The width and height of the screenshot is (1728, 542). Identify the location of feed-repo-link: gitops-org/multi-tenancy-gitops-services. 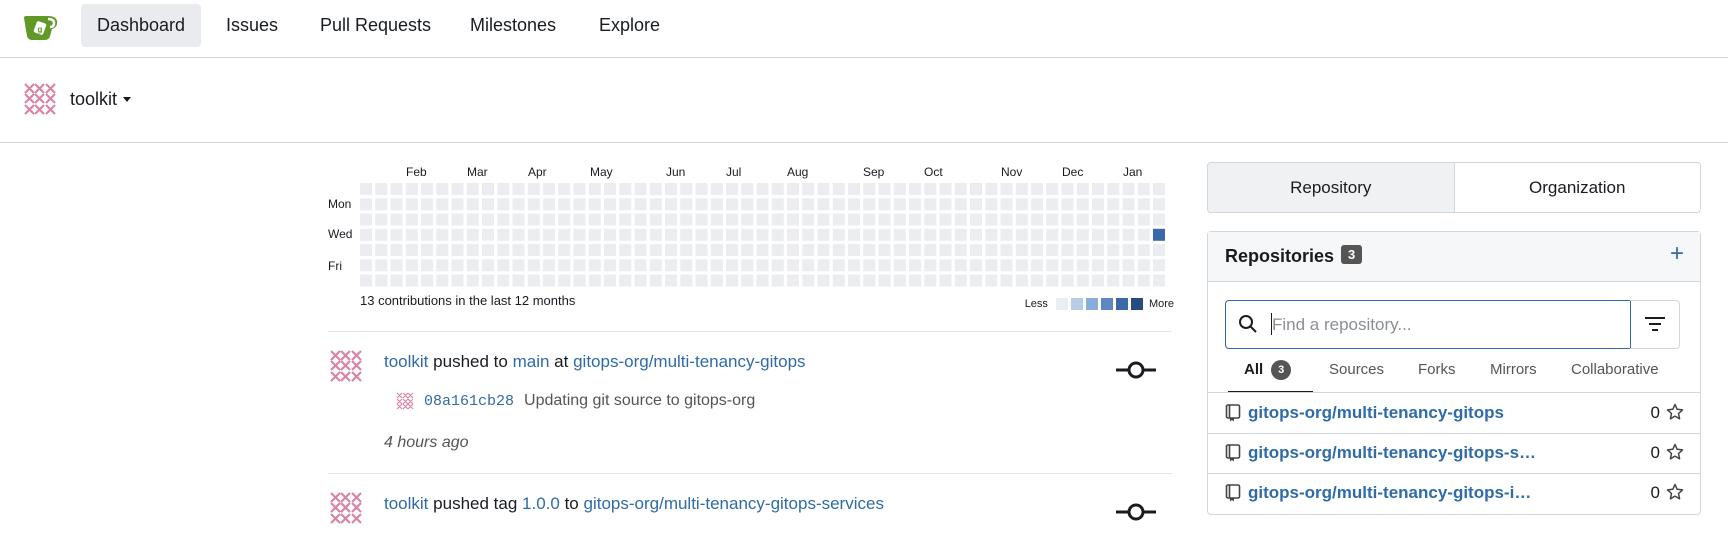
(734, 503).